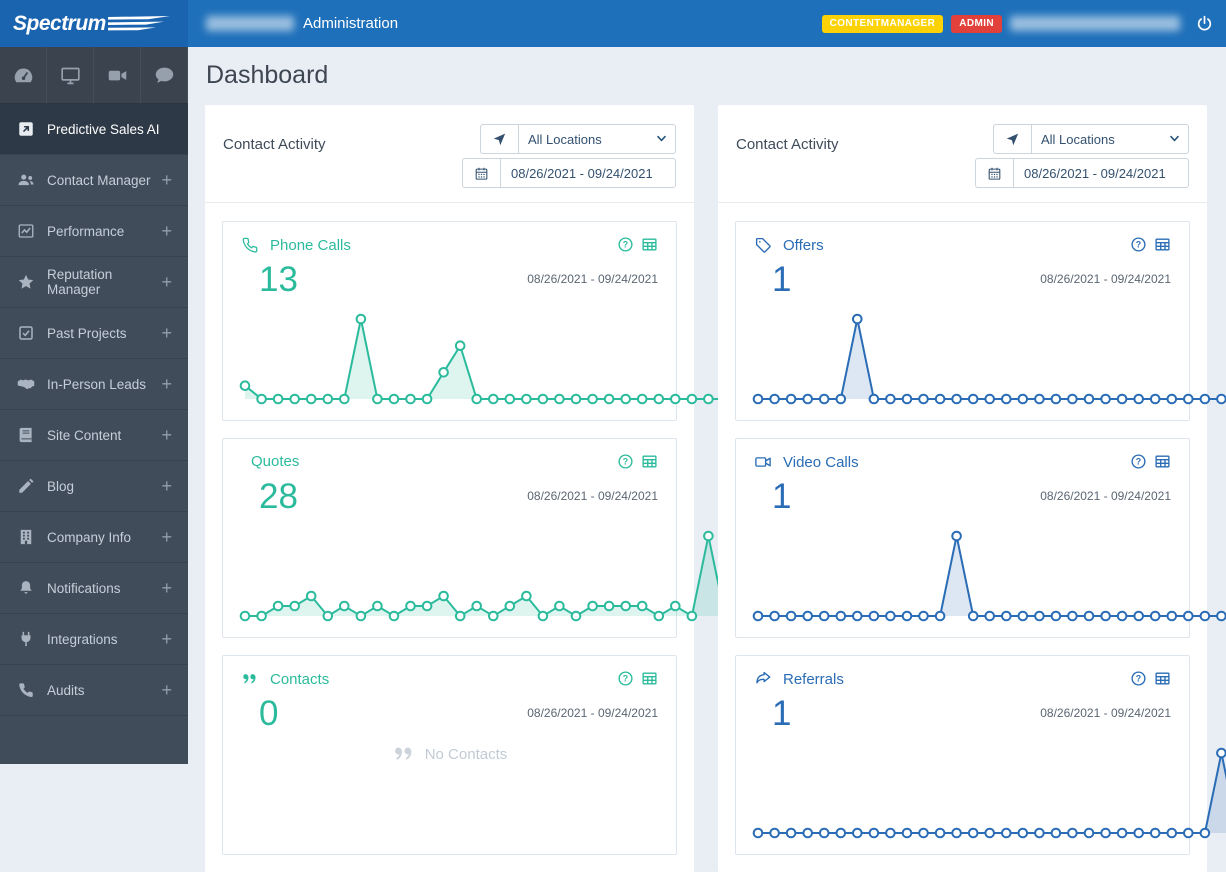 This screenshot has height=872, width=1226. Describe the element at coordinates (476, 321) in the screenshot. I see `metric-card-phone-calls: Phone Calls? 13 08/26/2021 - 09/24/2021` at that location.